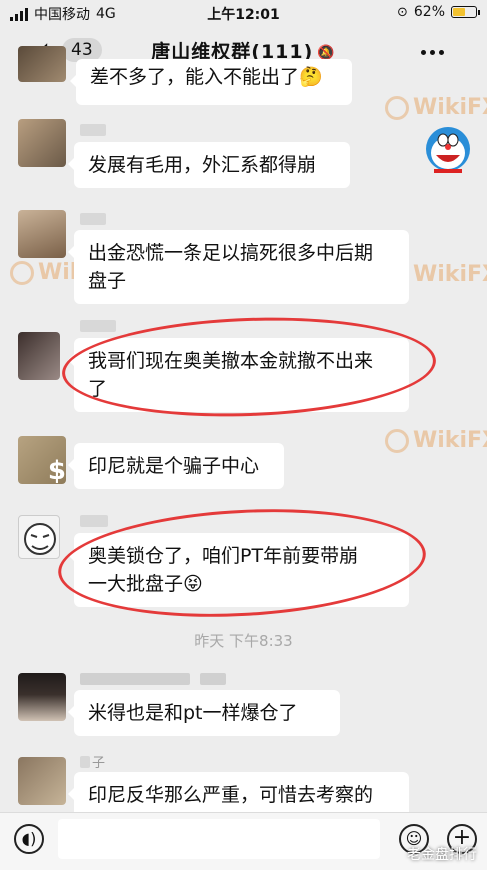 Image resolution: width=487 pixels, height=870 pixels. I want to click on message-bubble: 米得也是和pt一样爆仓了, so click(204, 713).